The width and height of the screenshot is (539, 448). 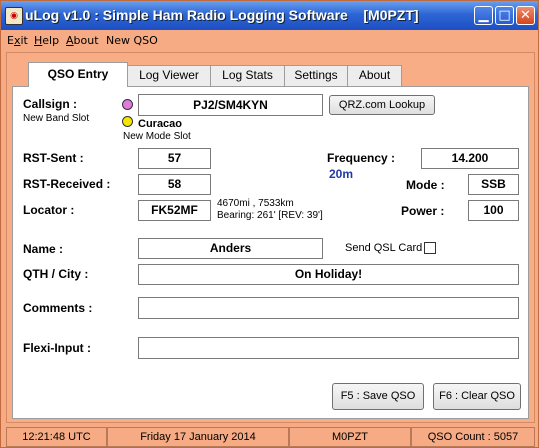 I want to click on bearing-text: Bearing: 261' [REV: 39'], so click(x=270, y=215).